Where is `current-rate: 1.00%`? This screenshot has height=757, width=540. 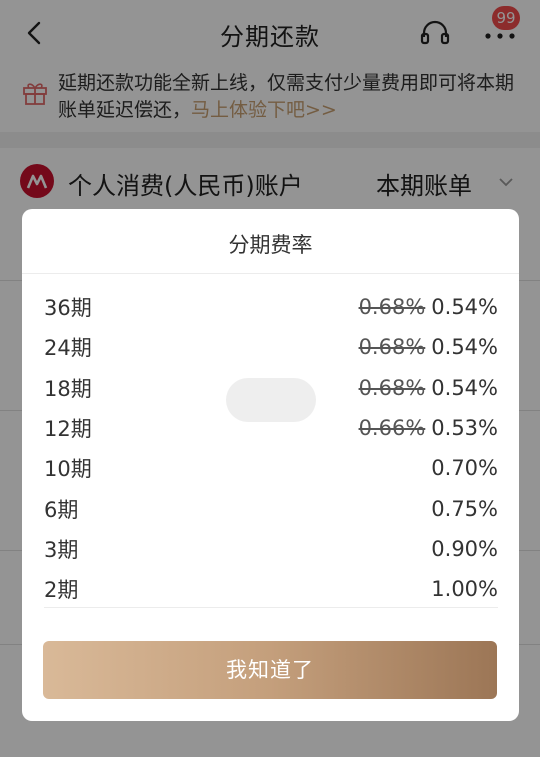
current-rate: 1.00% is located at coordinates (464, 589).